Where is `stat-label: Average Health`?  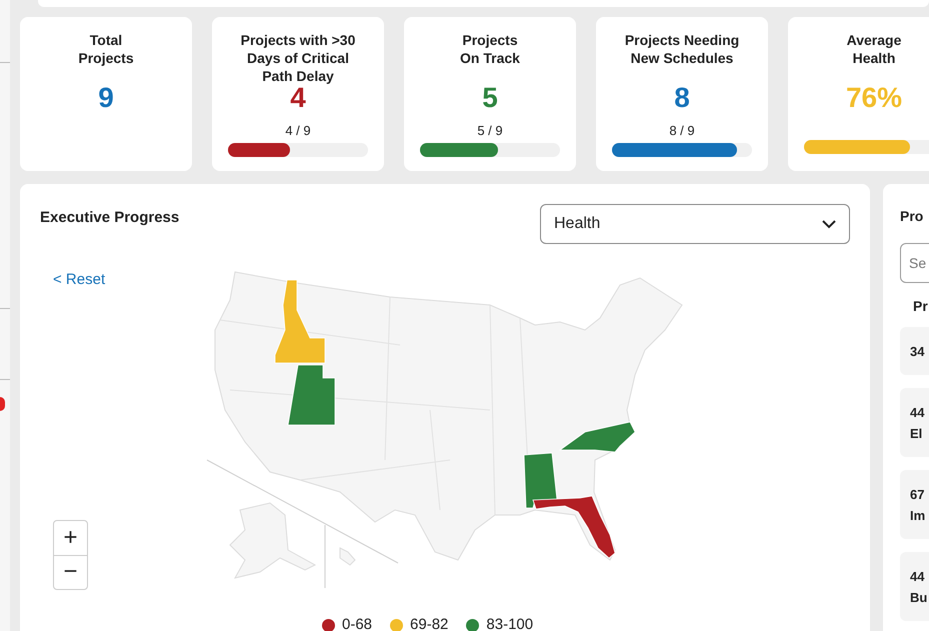
stat-label: Average Health is located at coordinates (874, 49).